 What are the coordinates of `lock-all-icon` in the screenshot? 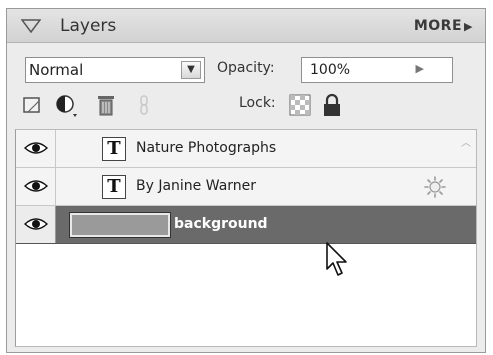 It's located at (332, 105).